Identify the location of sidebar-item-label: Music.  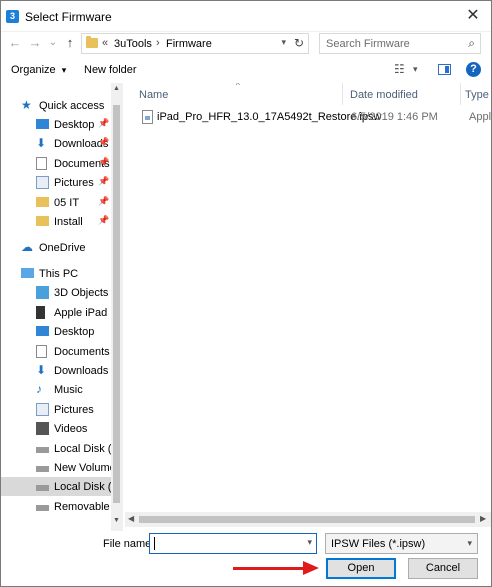
(68, 390).